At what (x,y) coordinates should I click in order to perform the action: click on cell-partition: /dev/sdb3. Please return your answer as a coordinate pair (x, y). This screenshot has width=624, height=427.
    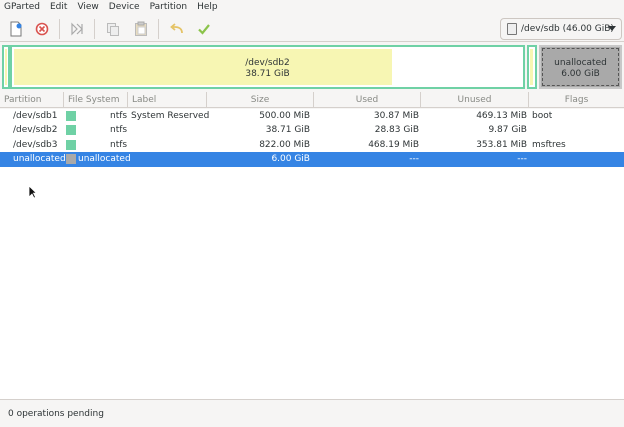
    Looking at the image, I should click on (35, 145).